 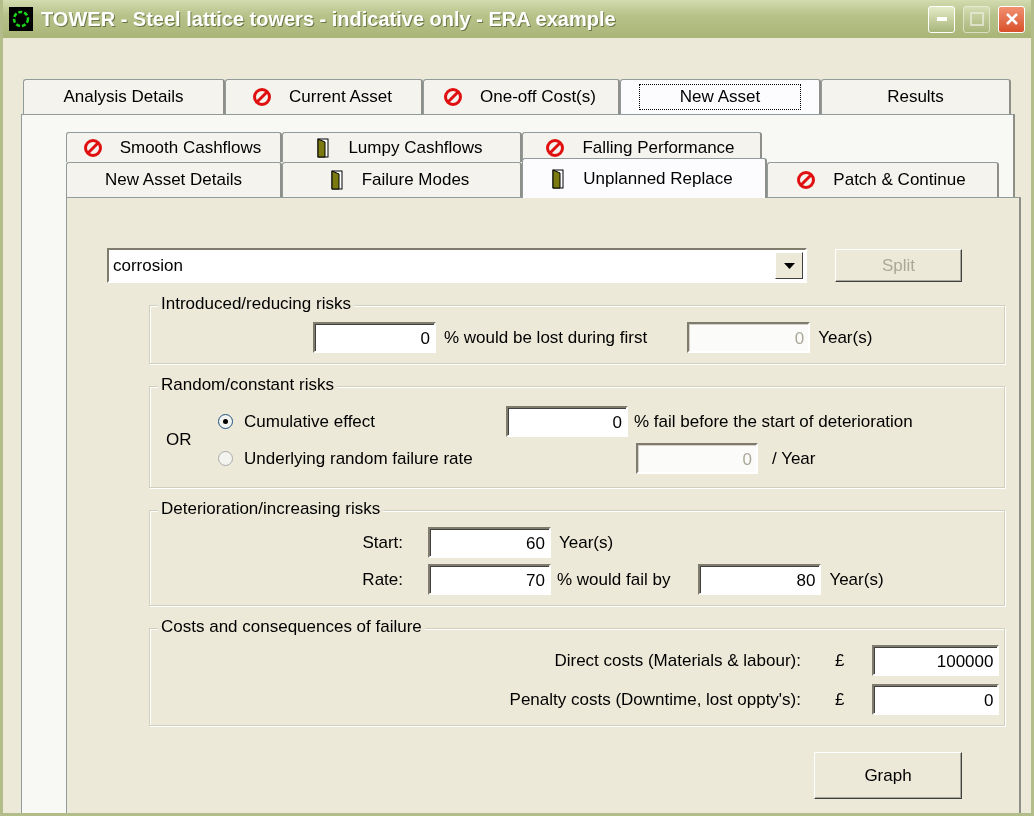 What do you see at coordinates (124, 96) in the screenshot?
I see `tab: Analysis Details` at bounding box center [124, 96].